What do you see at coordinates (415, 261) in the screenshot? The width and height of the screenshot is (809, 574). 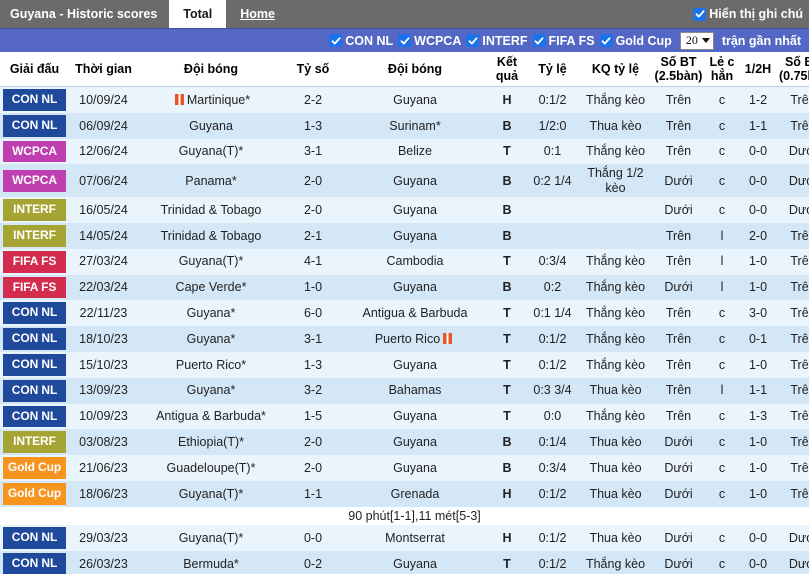 I see `away-team-cell: Cambodia` at bounding box center [415, 261].